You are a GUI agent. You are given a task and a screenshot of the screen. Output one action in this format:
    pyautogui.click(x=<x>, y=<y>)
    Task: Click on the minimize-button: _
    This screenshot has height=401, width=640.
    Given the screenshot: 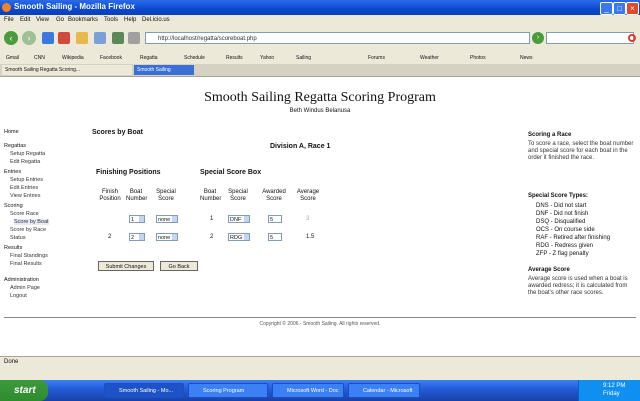 What is the action you would take?
    pyautogui.click(x=606, y=8)
    